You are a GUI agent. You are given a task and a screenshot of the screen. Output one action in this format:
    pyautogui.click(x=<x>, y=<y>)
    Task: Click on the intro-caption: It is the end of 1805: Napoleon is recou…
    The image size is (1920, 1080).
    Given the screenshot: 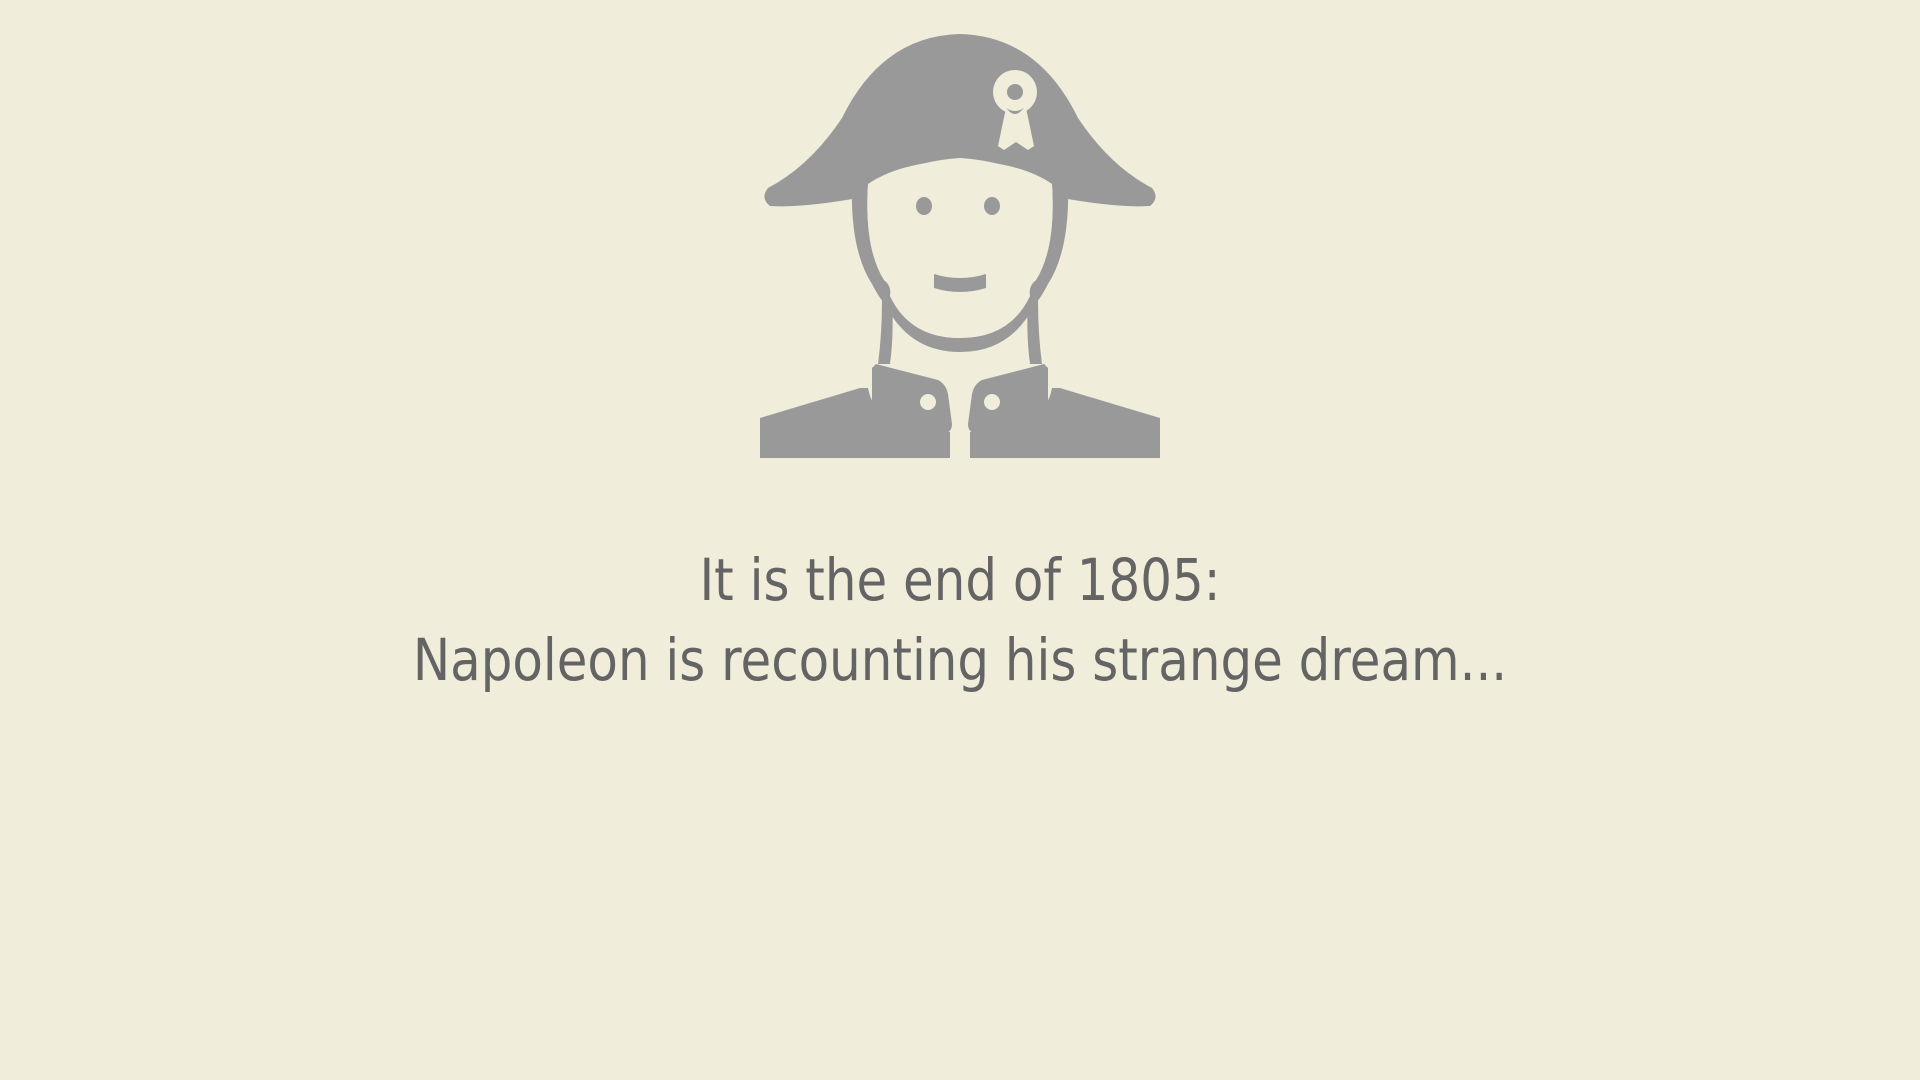 What is the action you would take?
    pyautogui.click(x=959, y=620)
    